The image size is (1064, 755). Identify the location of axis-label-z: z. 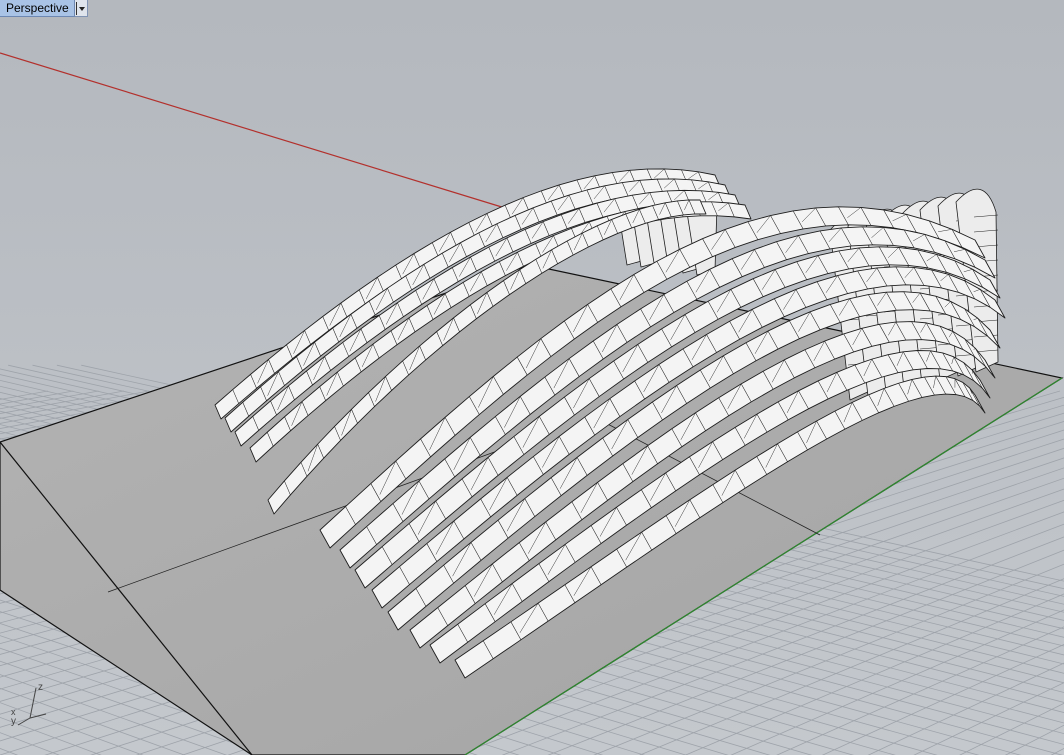
(40, 687).